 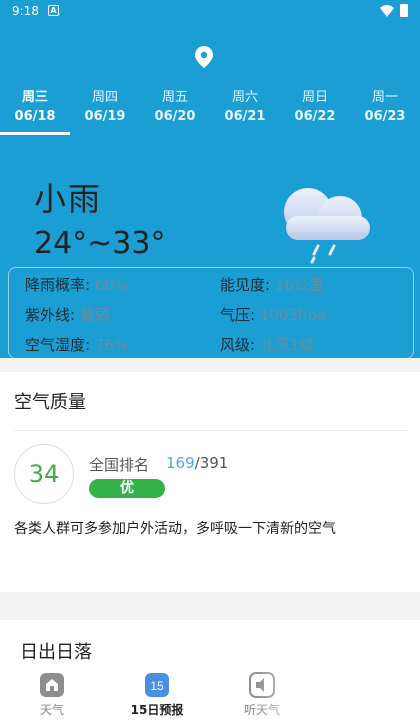 What do you see at coordinates (44, 474) in the screenshot?
I see `aqi-value: 34` at bounding box center [44, 474].